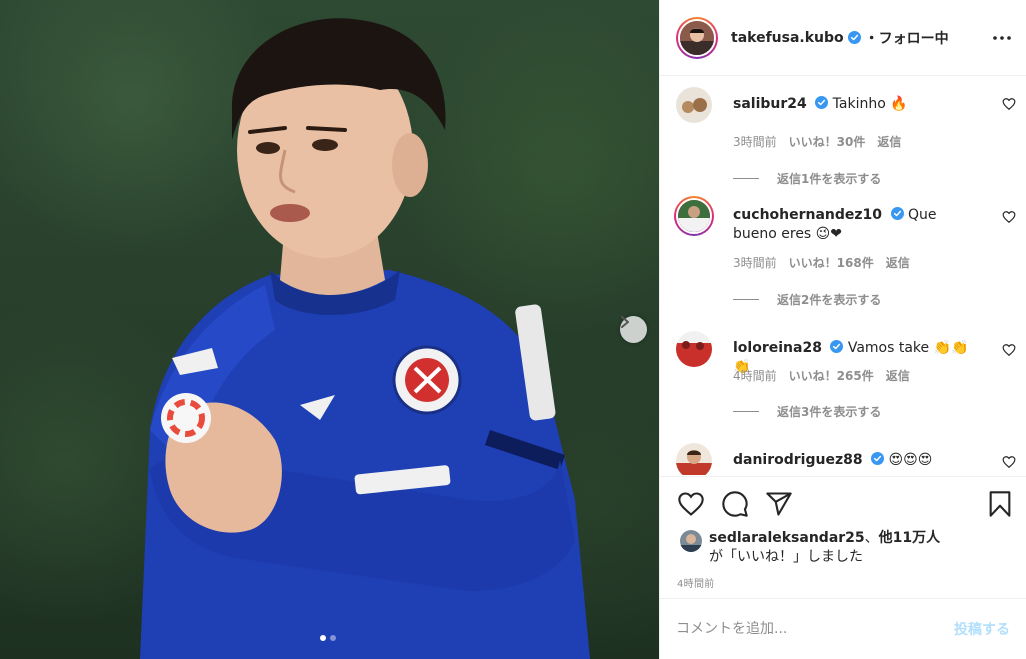 The height and width of the screenshot is (659, 1026). I want to click on more-dots-icon, so click(1002, 38).